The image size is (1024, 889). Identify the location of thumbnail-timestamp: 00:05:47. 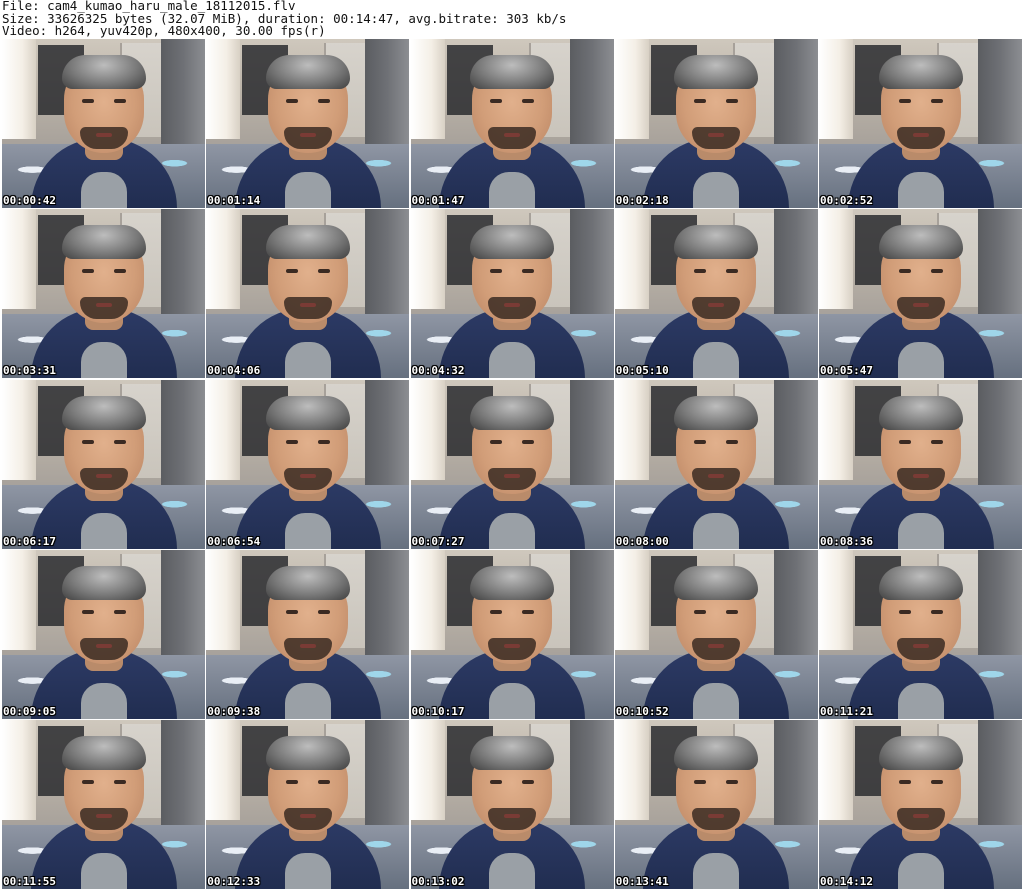
(846, 371).